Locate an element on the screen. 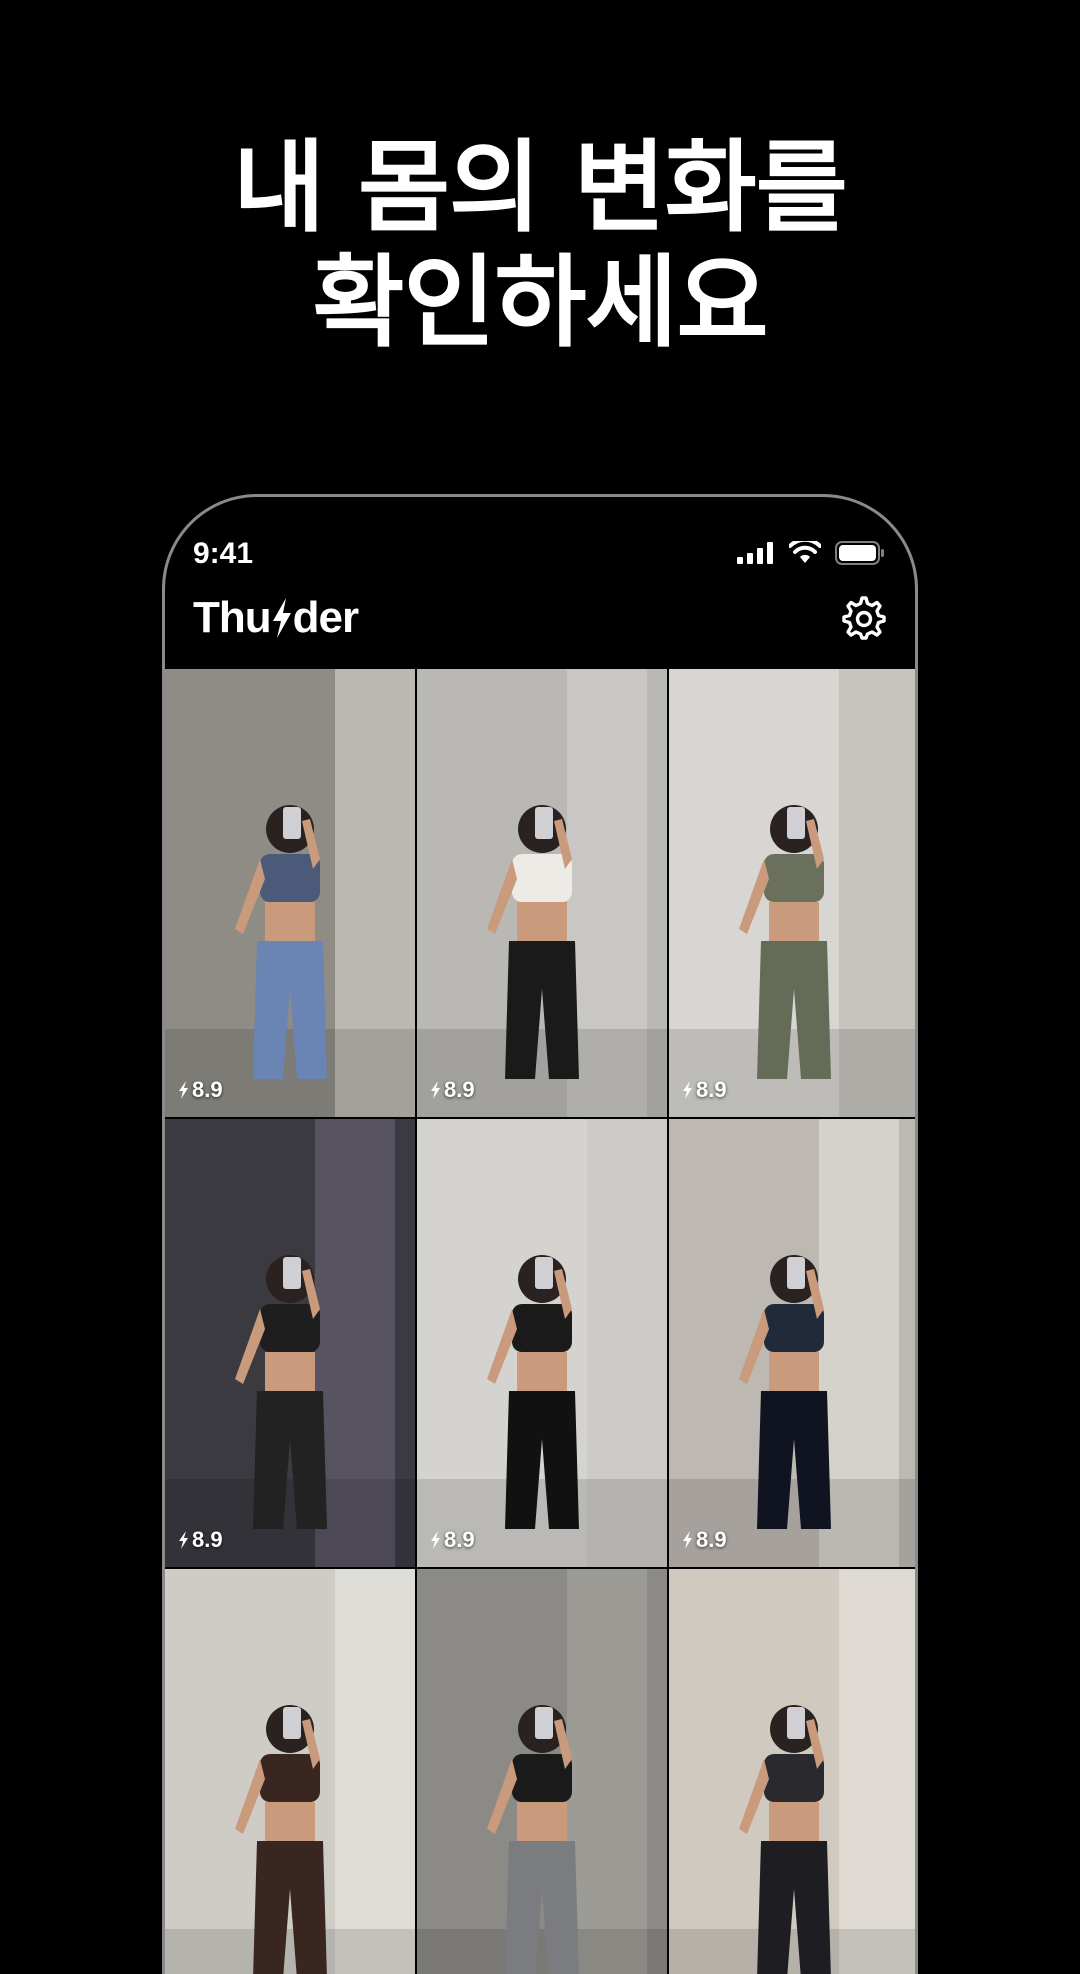  status-bar: 9:41 is located at coordinates (540, 543).